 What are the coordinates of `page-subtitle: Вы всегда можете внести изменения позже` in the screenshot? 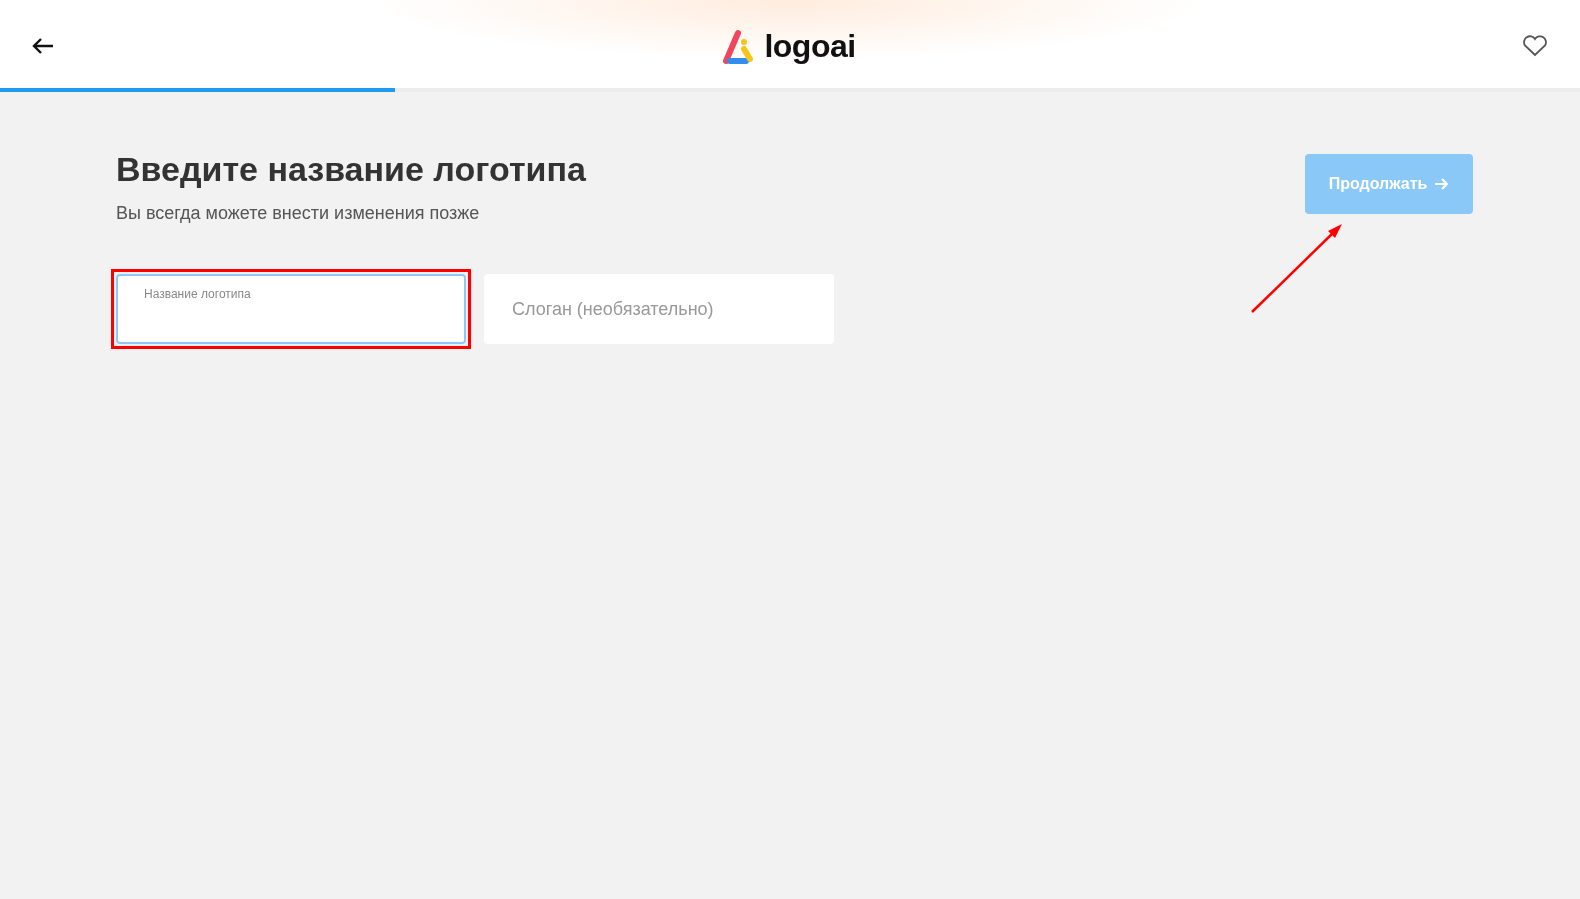 It's located at (298, 213).